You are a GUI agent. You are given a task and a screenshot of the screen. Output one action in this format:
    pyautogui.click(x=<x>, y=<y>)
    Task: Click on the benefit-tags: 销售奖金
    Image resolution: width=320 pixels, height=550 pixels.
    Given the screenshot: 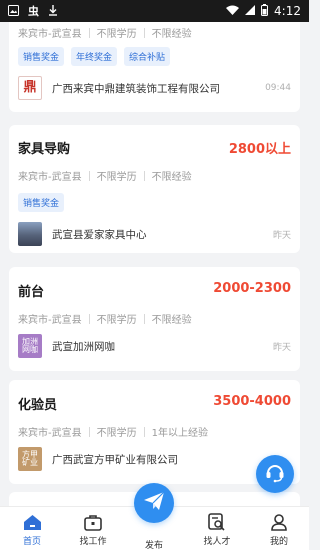 What is the action you would take?
    pyautogui.click(x=41, y=202)
    